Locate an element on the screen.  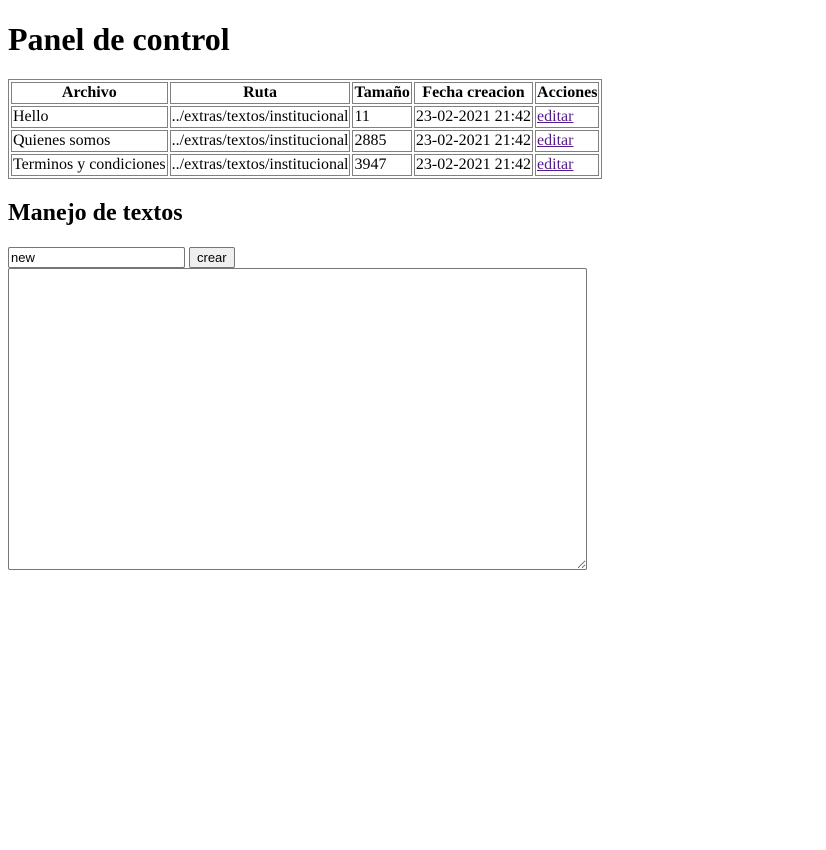
cell-archivo: Quienes somos is located at coordinates (89, 141).